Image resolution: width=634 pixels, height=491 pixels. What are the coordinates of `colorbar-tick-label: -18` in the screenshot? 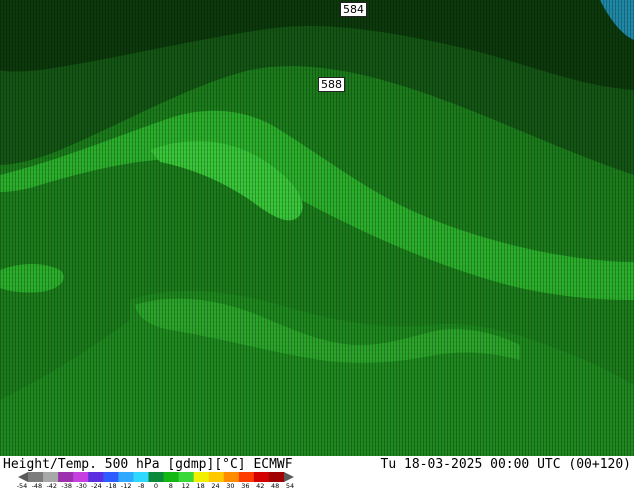 It's located at (111, 486).